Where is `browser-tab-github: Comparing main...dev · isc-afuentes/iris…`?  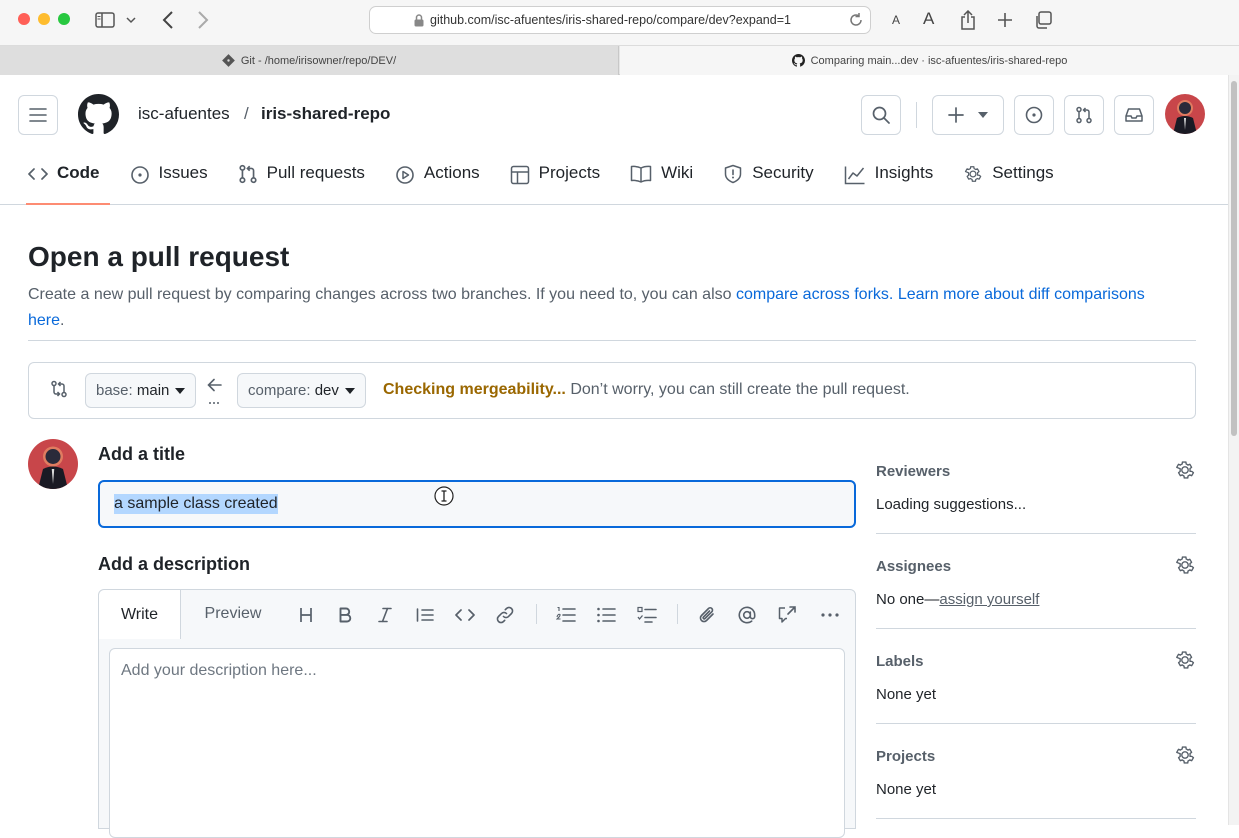 browser-tab-github: Comparing main...dev · isc-afuentes/iris… is located at coordinates (929, 60).